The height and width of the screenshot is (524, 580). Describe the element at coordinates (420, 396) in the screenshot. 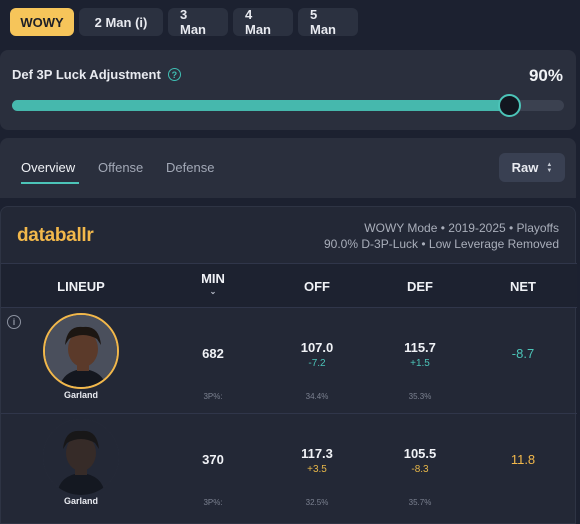

I see `def-3p: 35.3%` at that location.